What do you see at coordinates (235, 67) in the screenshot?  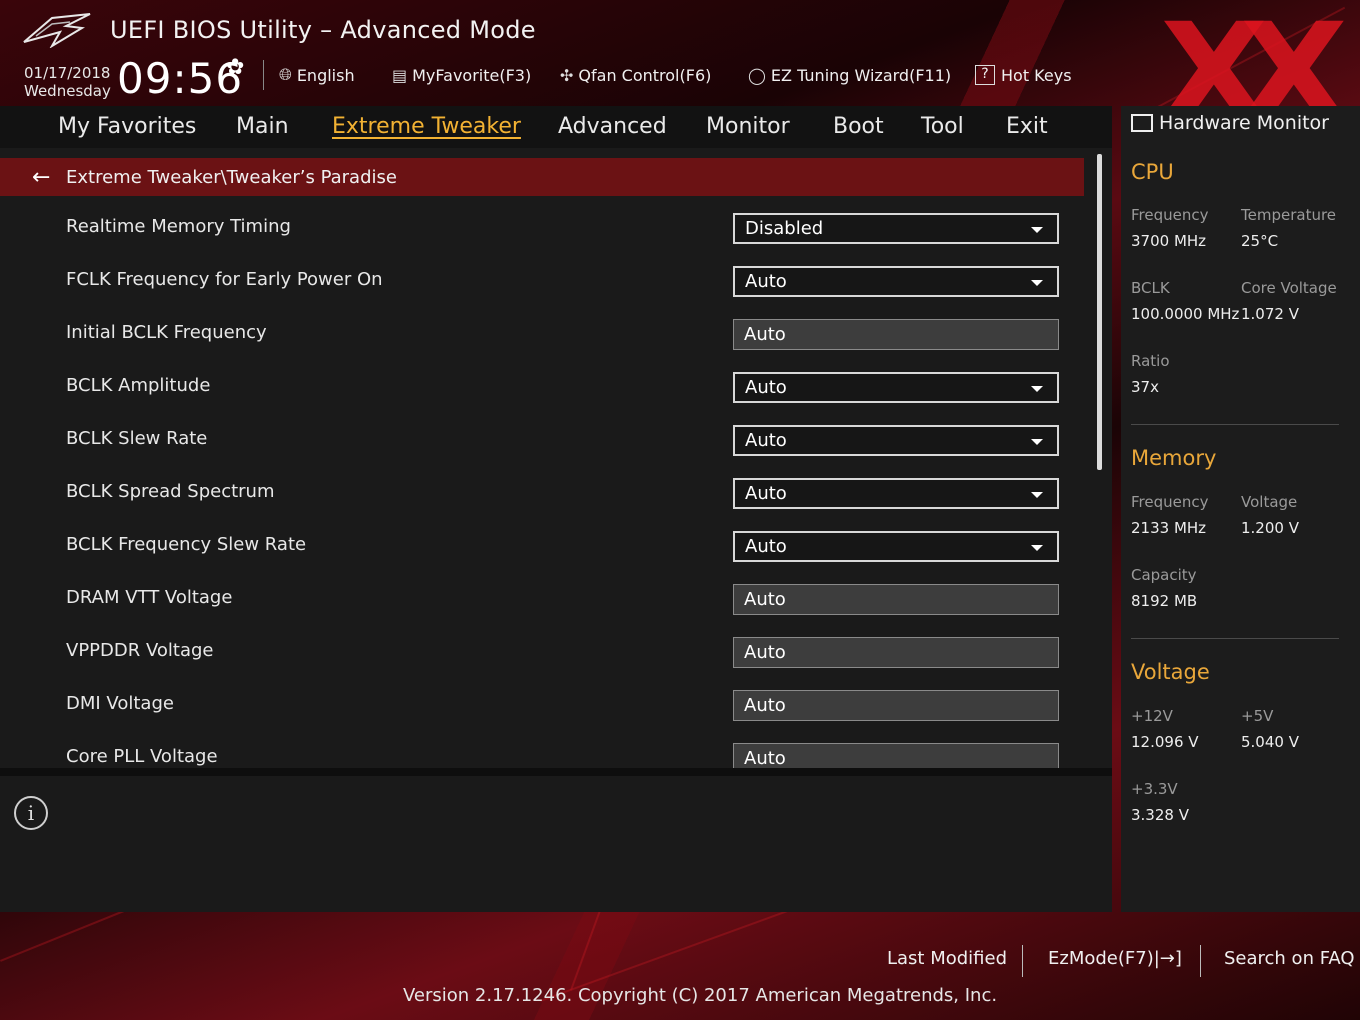 I see `gear-icon: ✿` at bounding box center [235, 67].